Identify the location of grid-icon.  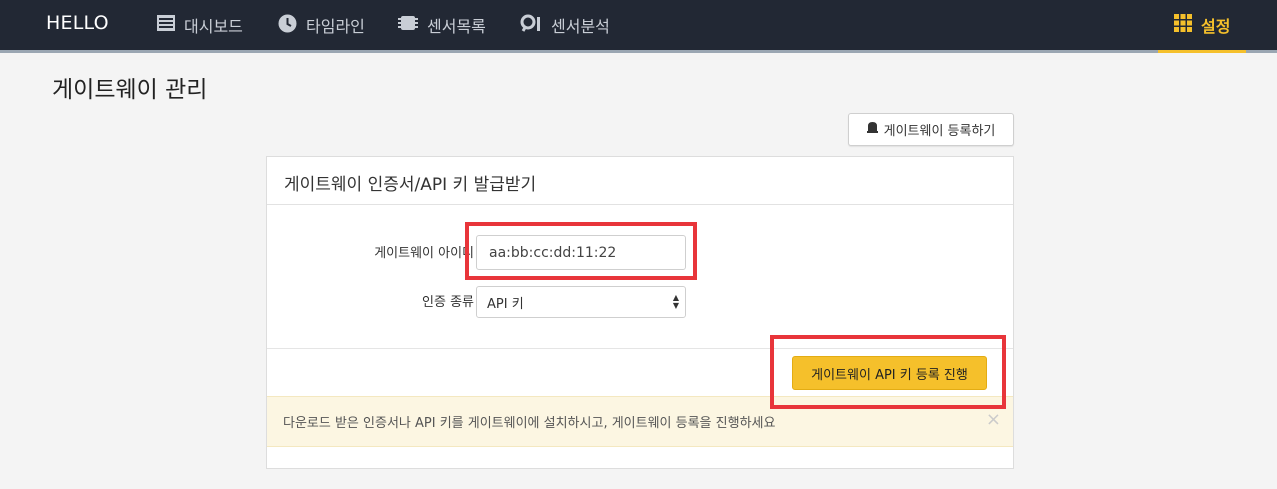
(1183, 25).